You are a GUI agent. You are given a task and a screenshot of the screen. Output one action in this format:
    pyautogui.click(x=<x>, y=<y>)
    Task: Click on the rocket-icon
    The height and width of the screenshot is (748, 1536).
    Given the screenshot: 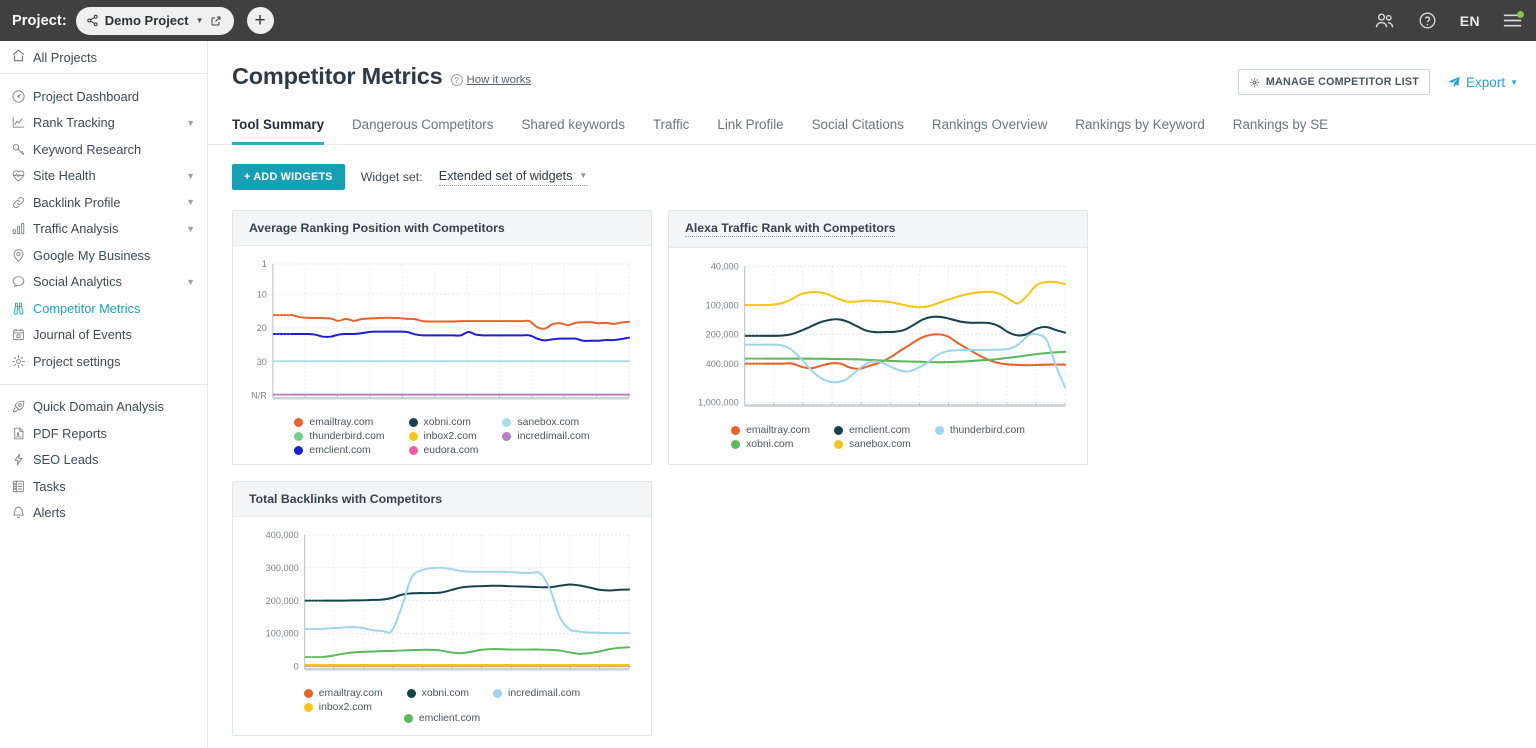 What is the action you would take?
    pyautogui.click(x=22, y=406)
    